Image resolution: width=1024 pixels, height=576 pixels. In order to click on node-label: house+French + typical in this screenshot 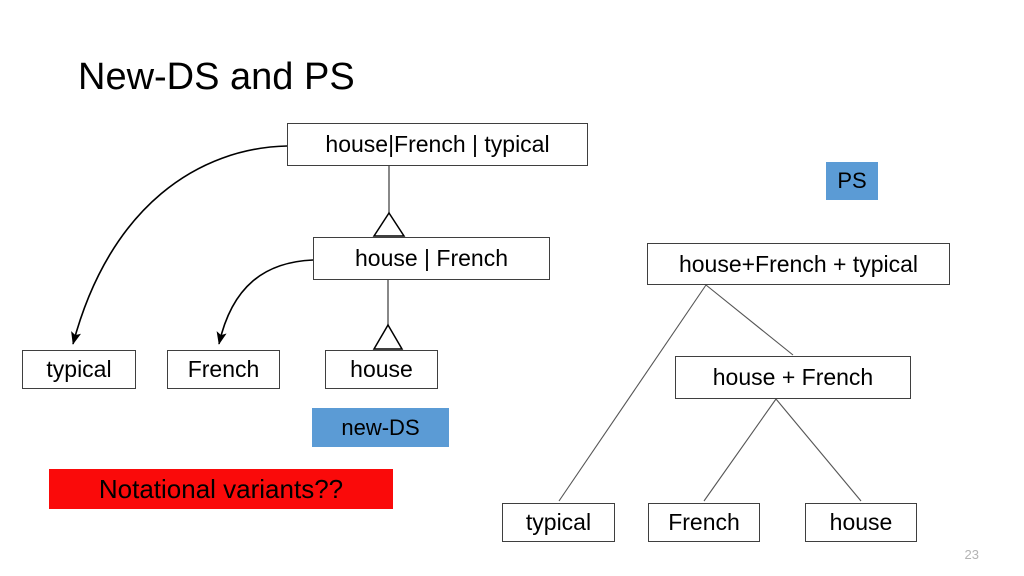, I will do `click(798, 263)`.